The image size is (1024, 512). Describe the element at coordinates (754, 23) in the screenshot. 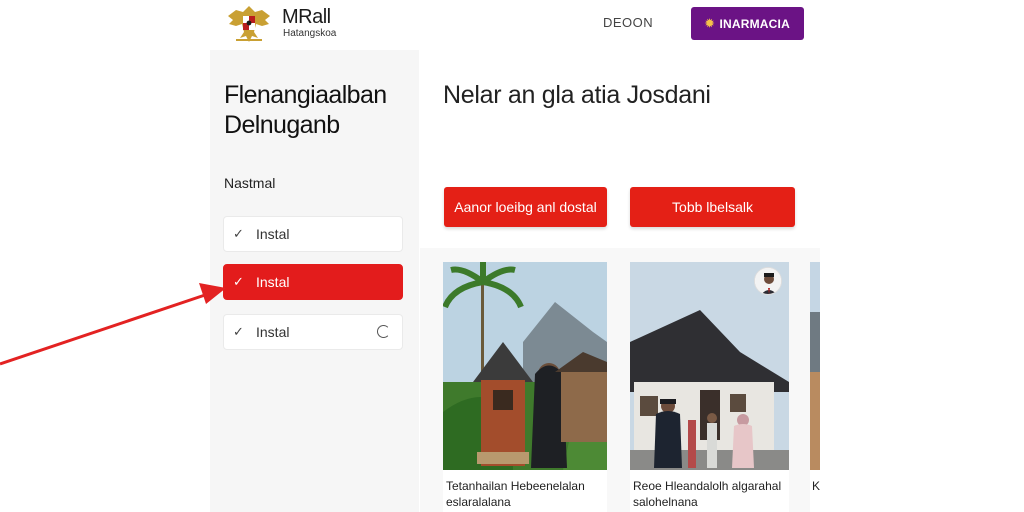

I see `header-cta-label: INARMACIA` at that location.